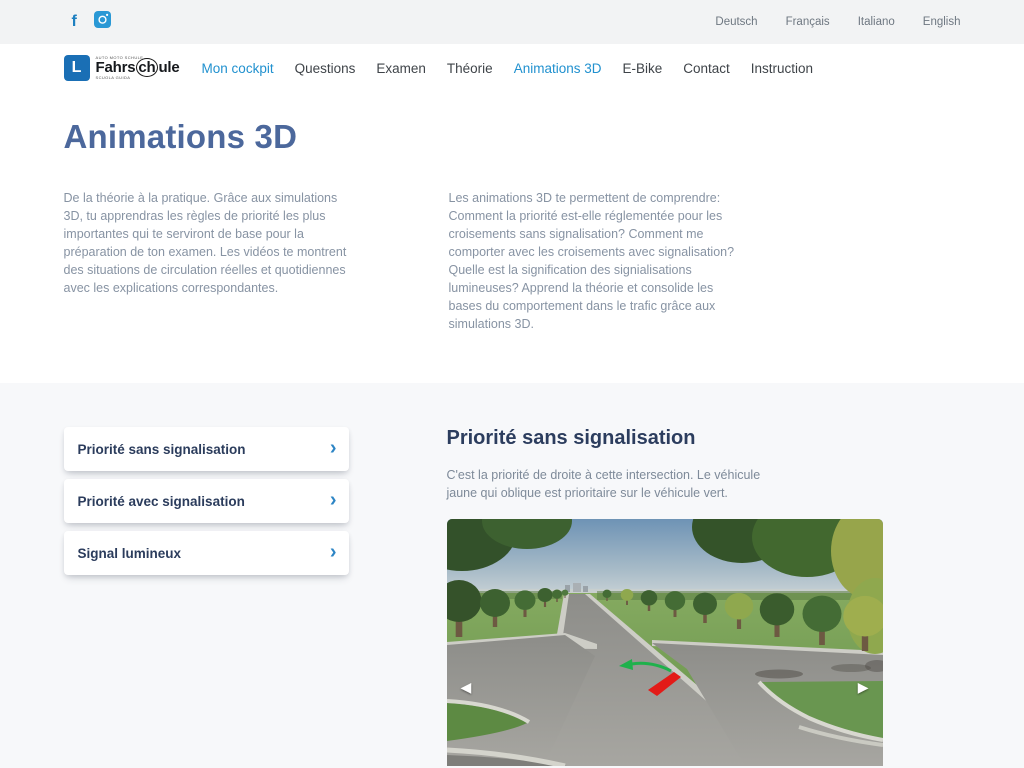 Image resolution: width=1024 pixels, height=768 pixels. I want to click on content-heading: Priorité sans signalisation, so click(571, 438).